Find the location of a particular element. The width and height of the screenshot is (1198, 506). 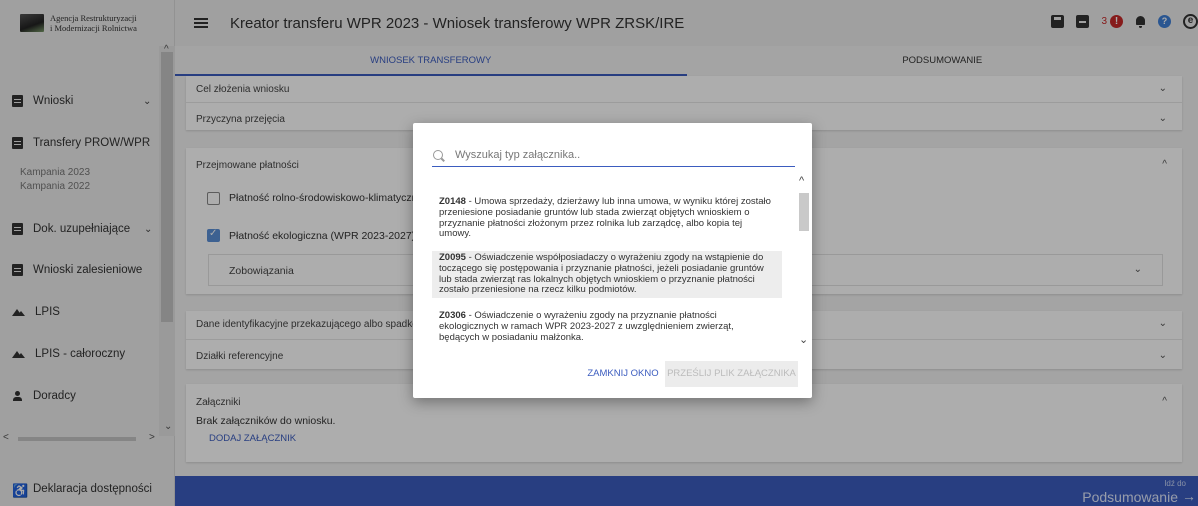

upload-attachment-button: PRZEŚLIJ PLIK ZAŁĄCZNIKA is located at coordinates (731, 374).